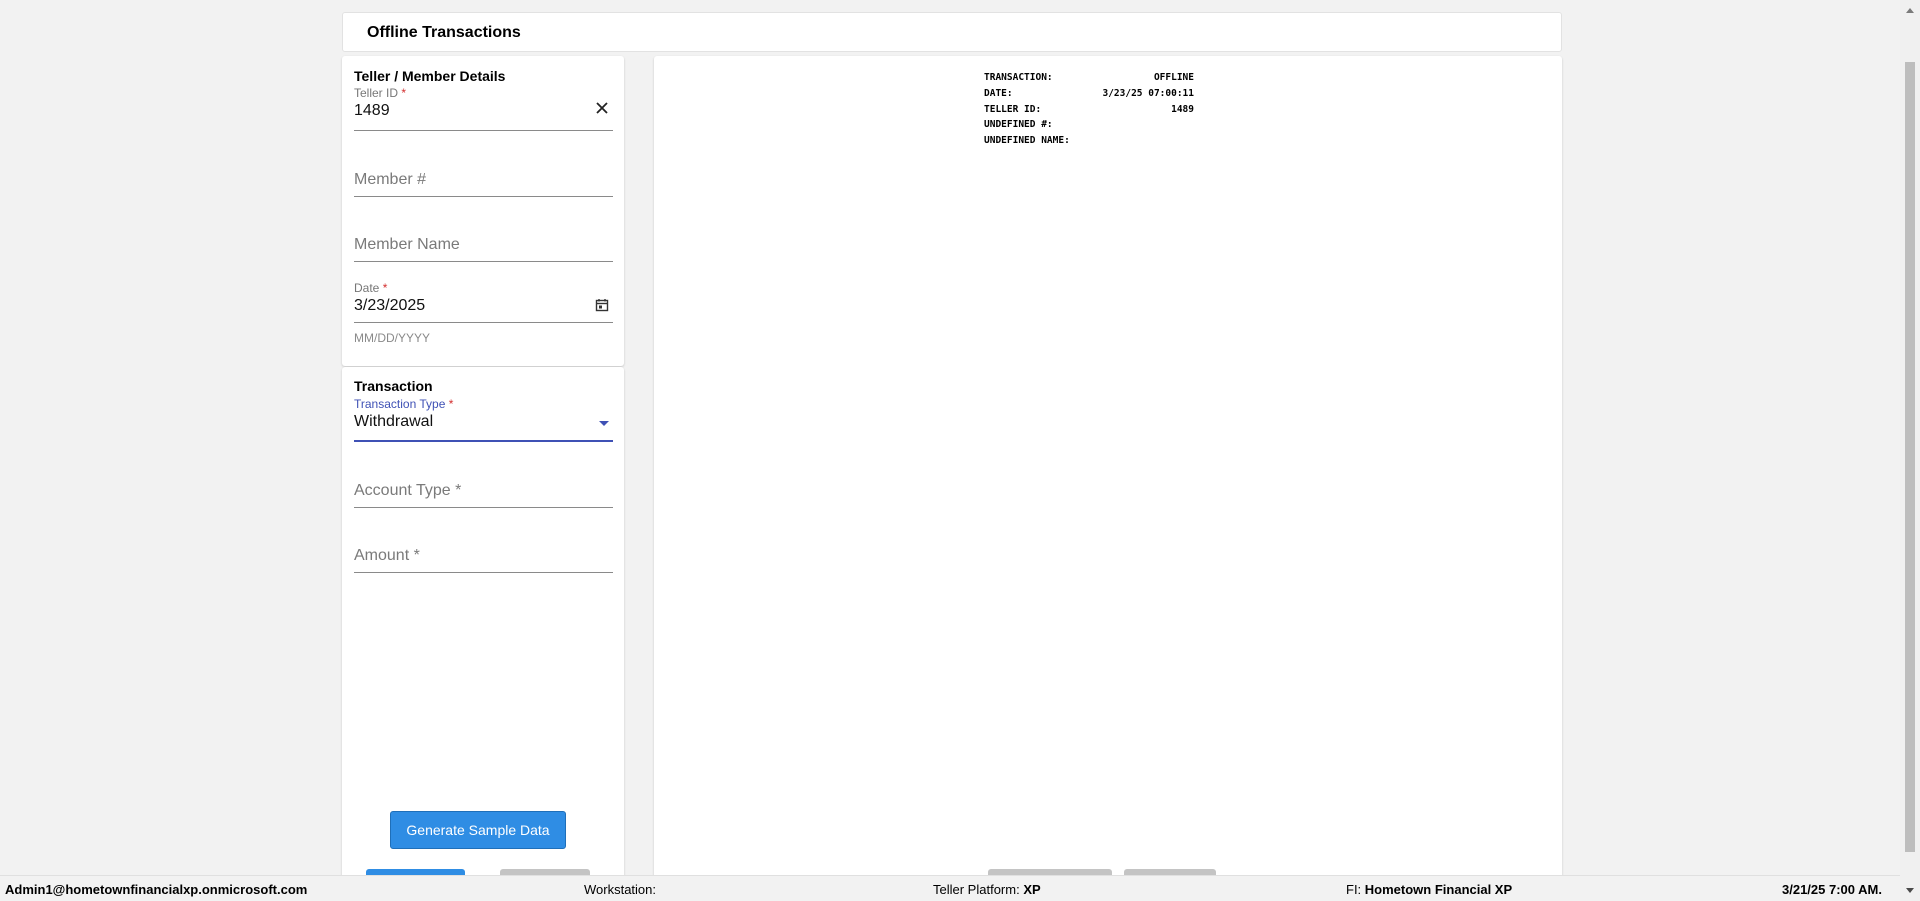 The width and height of the screenshot is (1920, 901). I want to click on date-underline, so click(483, 322).